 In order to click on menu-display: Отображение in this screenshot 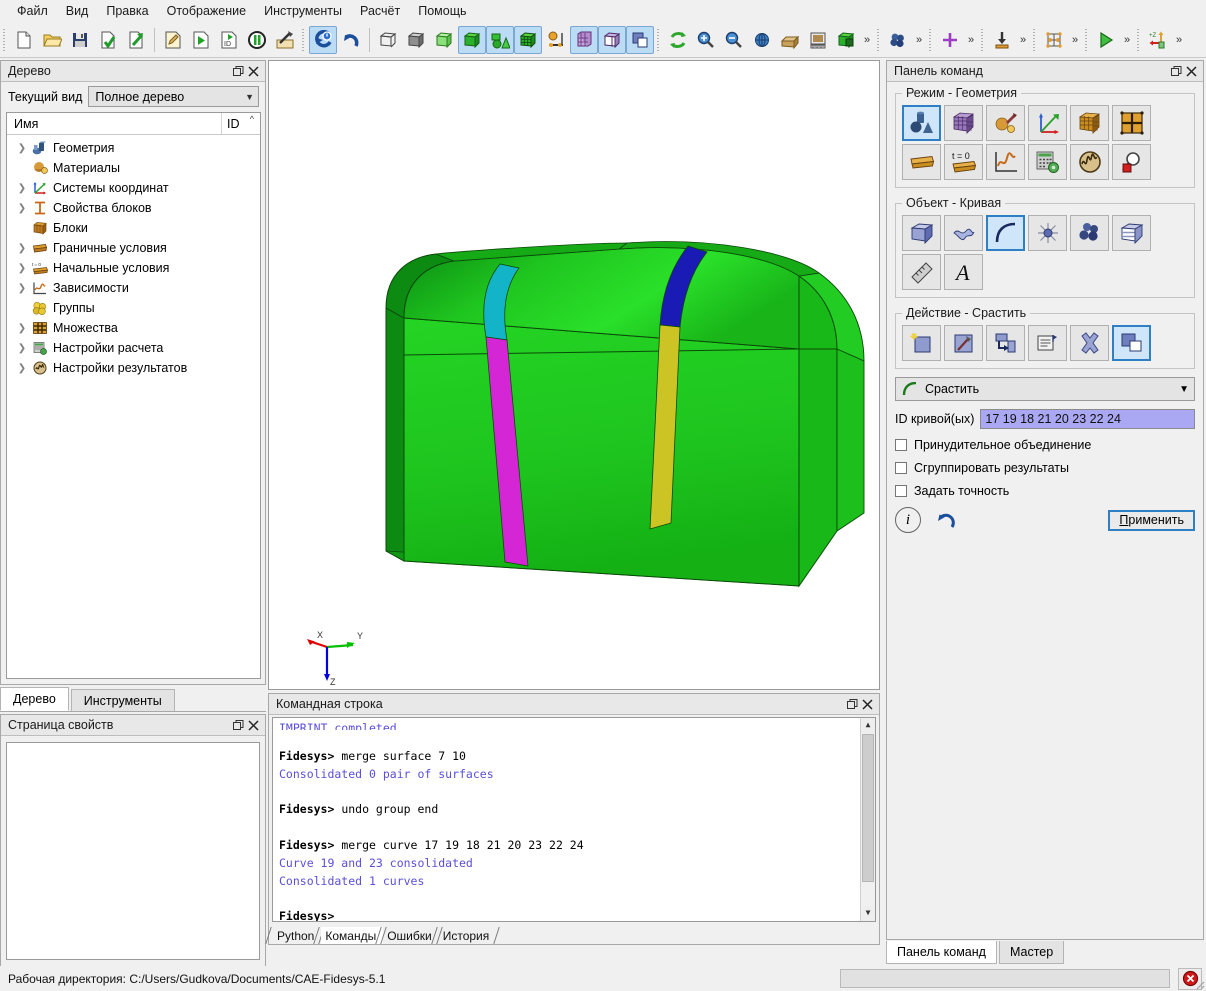, I will do `click(206, 11)`.